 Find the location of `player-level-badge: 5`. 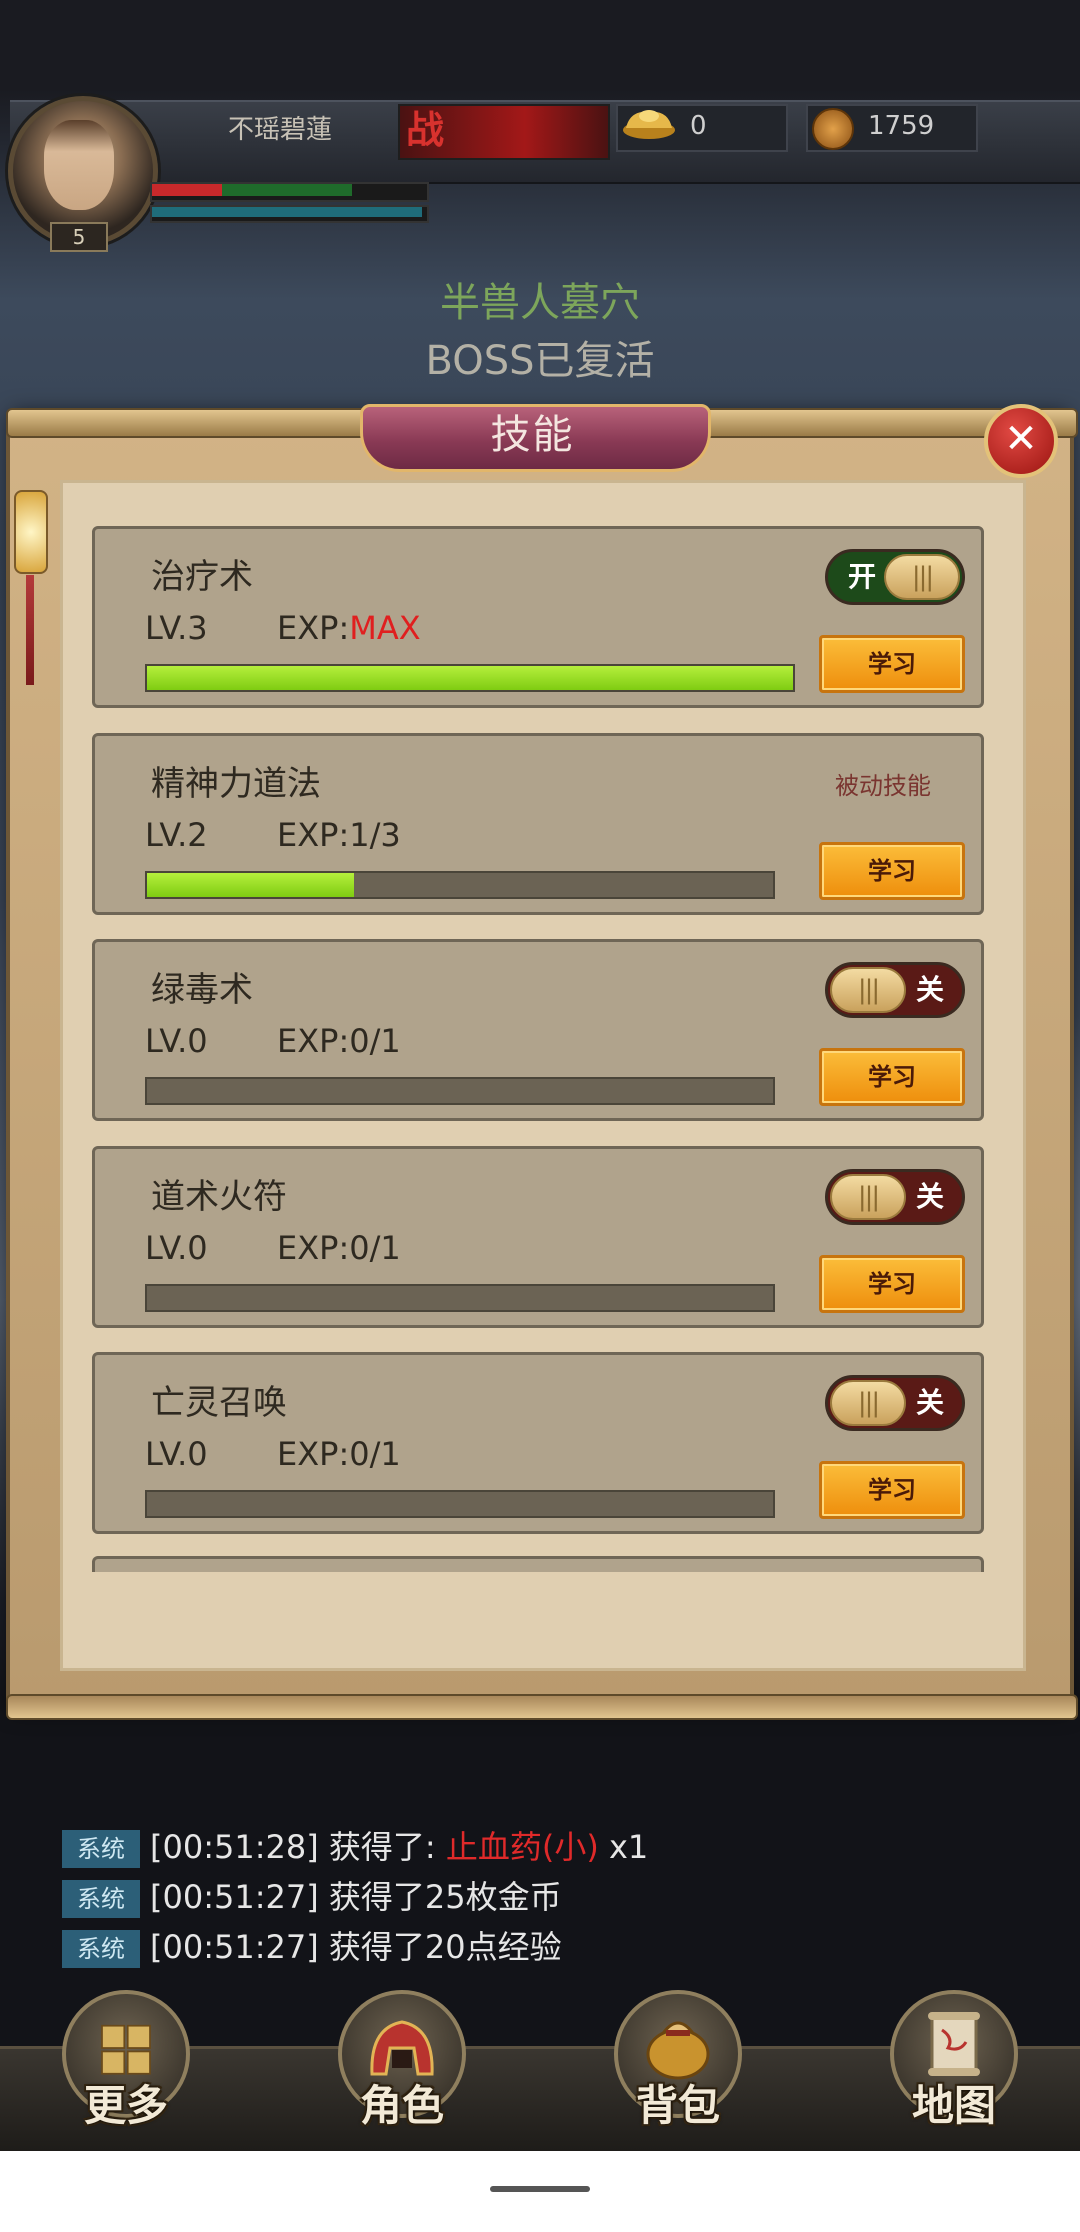

player-level-badge: 5 is located at coordinates (79, 237).